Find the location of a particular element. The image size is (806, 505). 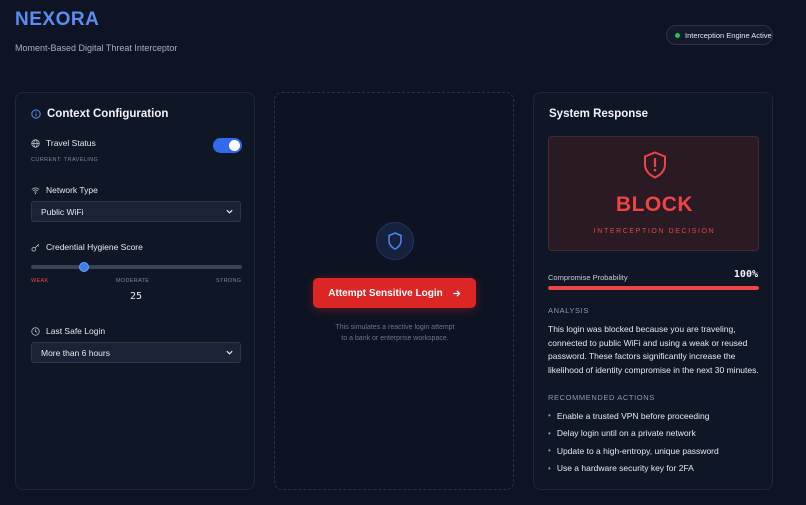

toggle-knob is located at coordinates (234, 145).